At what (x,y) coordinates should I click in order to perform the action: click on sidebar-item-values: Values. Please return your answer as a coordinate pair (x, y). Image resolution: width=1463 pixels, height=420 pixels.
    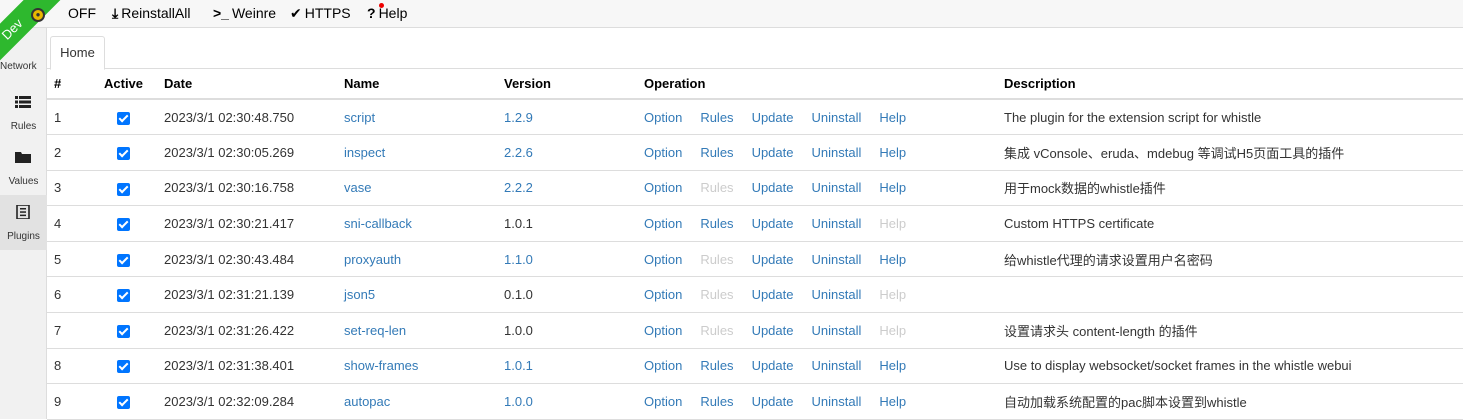
    Looking at the image, I should click on (23, 167).